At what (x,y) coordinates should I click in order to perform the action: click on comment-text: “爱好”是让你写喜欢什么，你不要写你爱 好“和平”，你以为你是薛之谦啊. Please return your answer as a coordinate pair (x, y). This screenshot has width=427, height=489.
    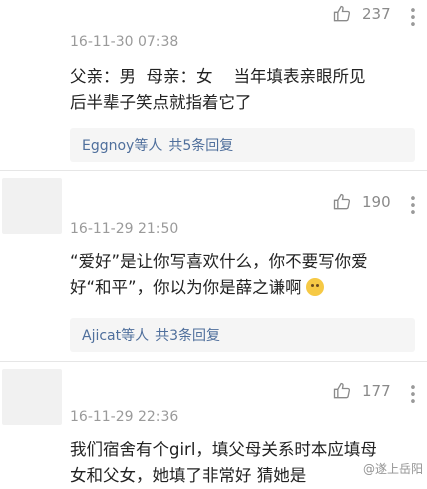
    Looking at the image, I should click on (242, 275).